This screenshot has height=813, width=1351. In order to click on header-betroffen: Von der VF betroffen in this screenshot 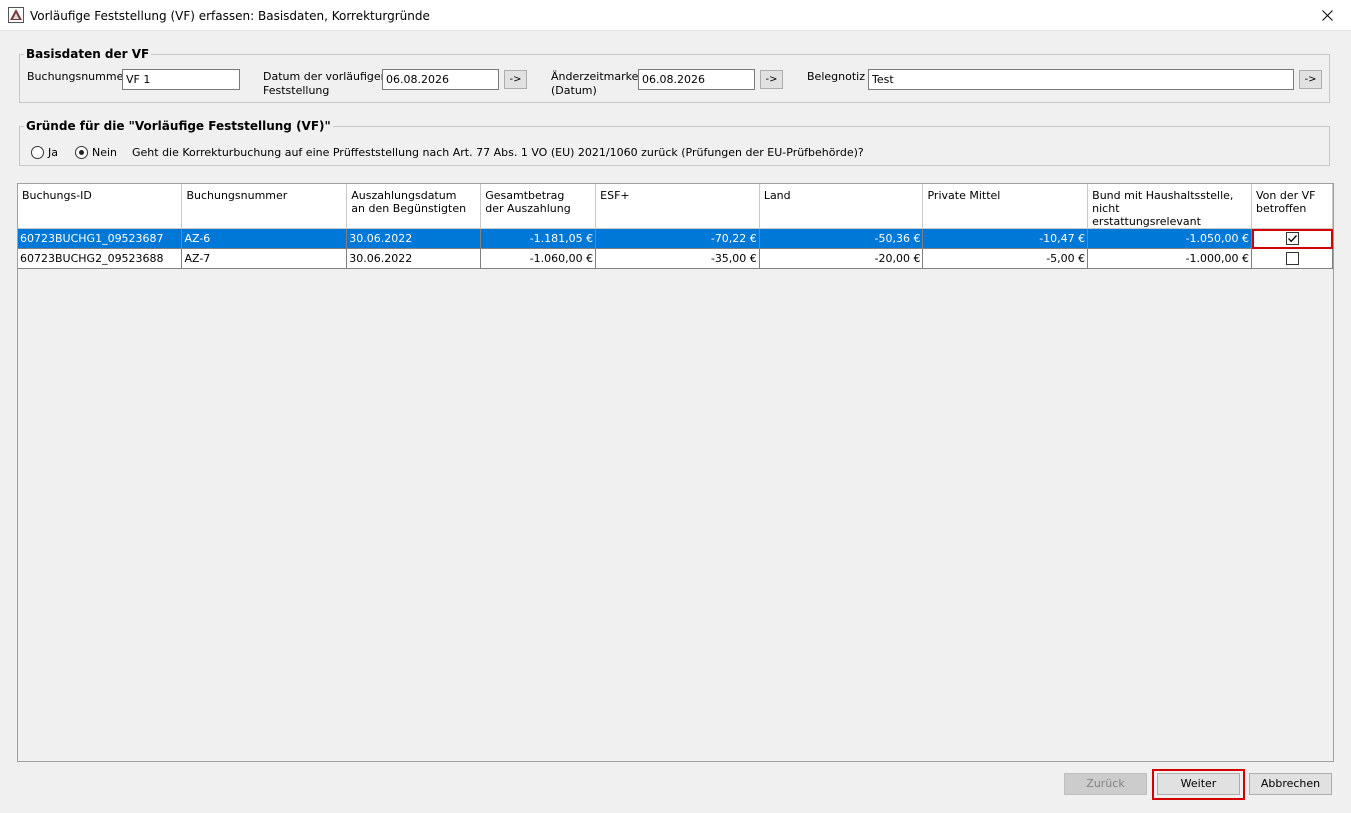, I will do `click(1292, 206)`.